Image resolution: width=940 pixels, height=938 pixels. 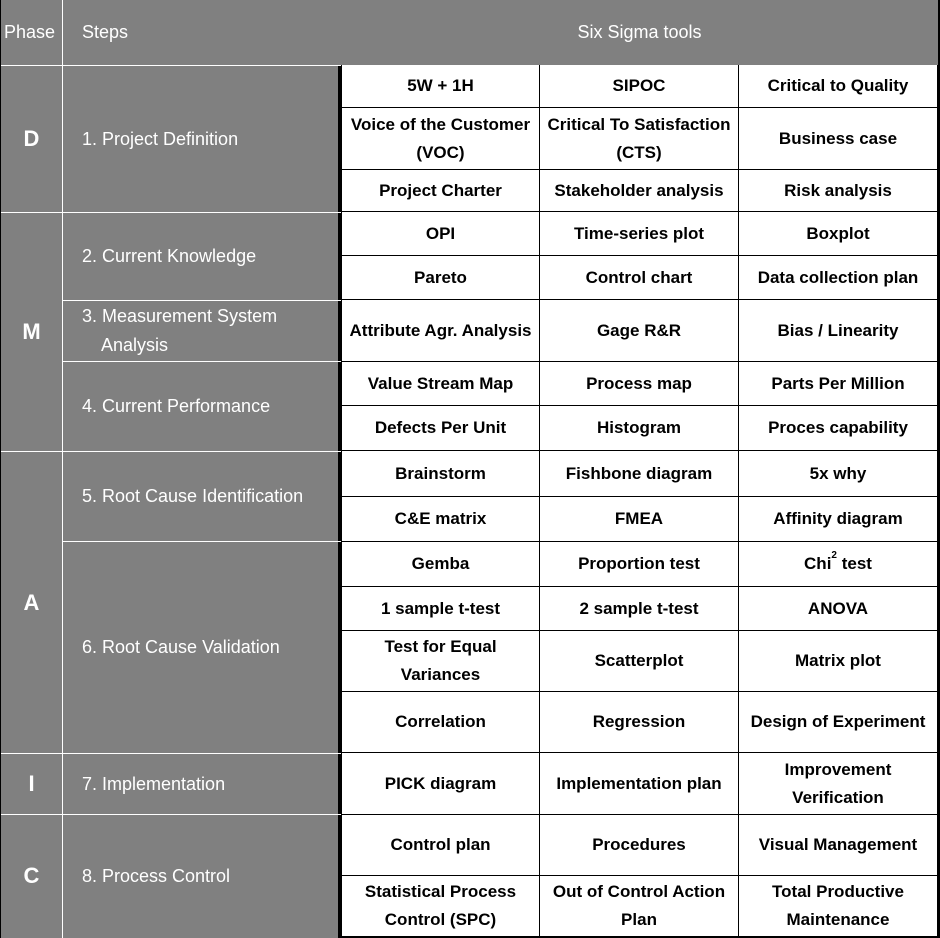 I want to click on step-label: 1. Project Definition, so click(x=160, y=138).